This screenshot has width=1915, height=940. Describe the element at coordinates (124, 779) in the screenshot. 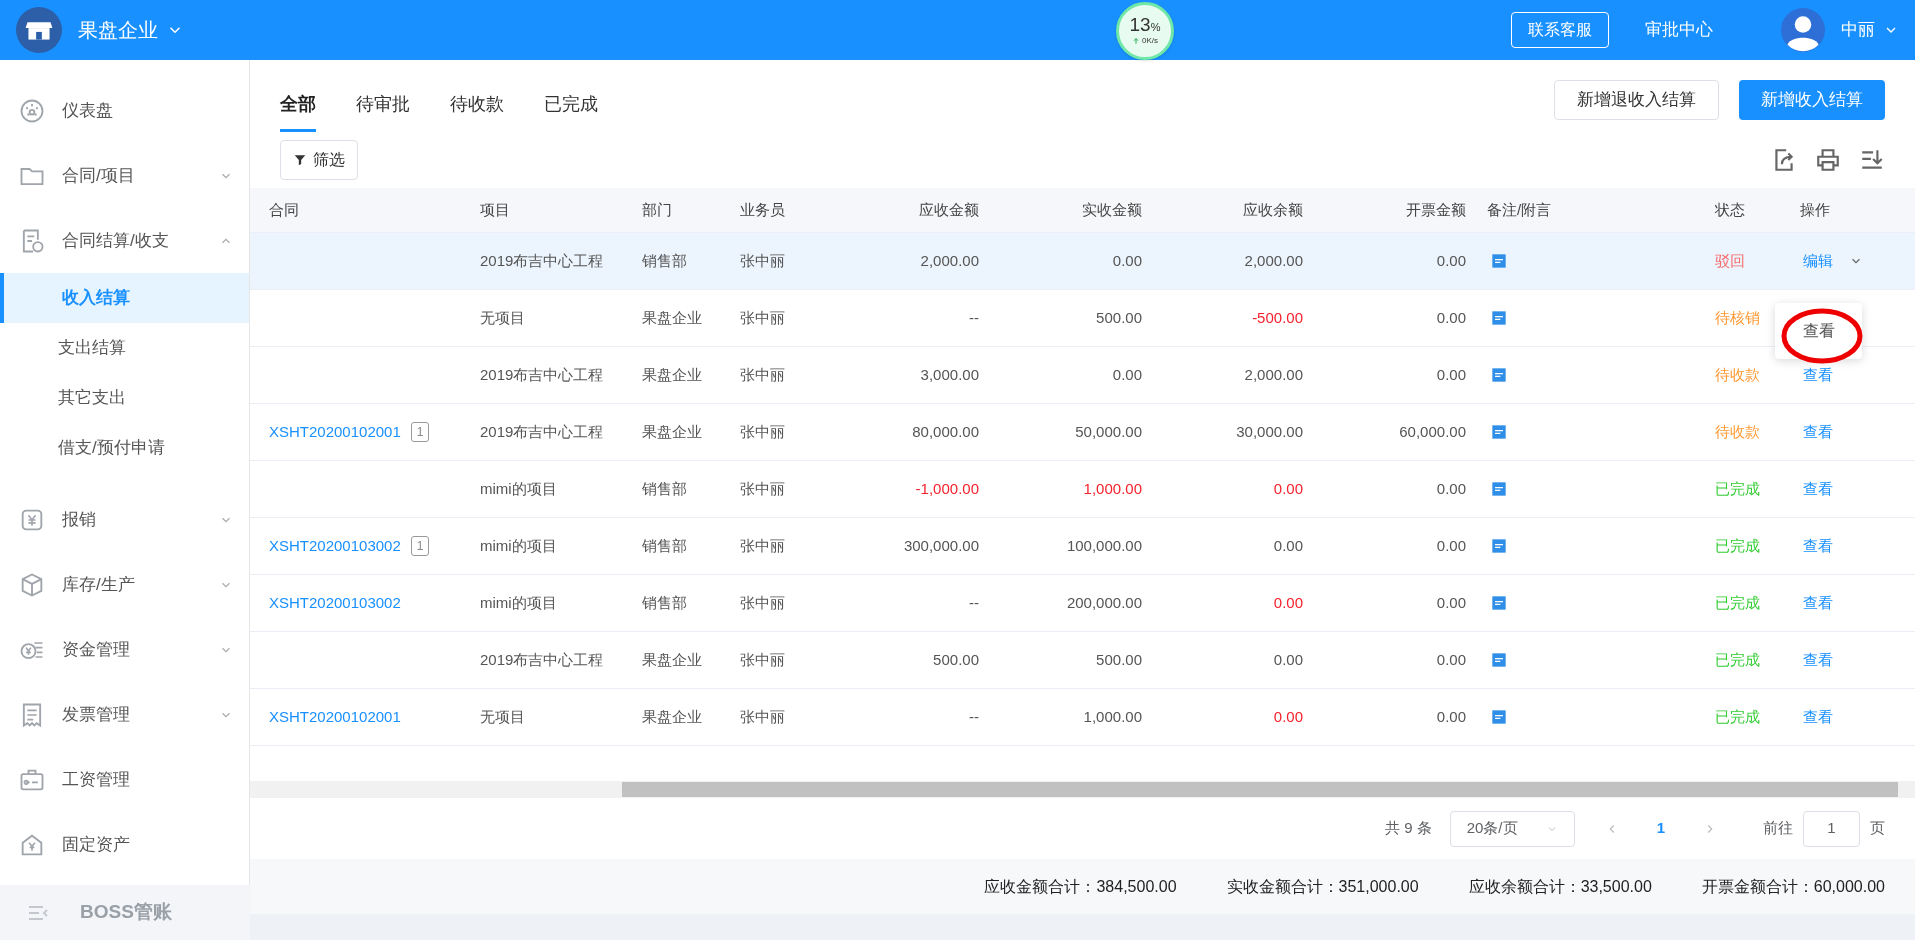

I see `sidebar-item: 工资管理` at that location.